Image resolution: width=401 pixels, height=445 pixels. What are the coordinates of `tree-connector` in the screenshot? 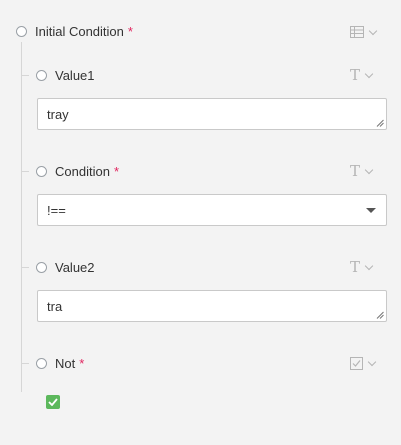 It's located at (21, 217).